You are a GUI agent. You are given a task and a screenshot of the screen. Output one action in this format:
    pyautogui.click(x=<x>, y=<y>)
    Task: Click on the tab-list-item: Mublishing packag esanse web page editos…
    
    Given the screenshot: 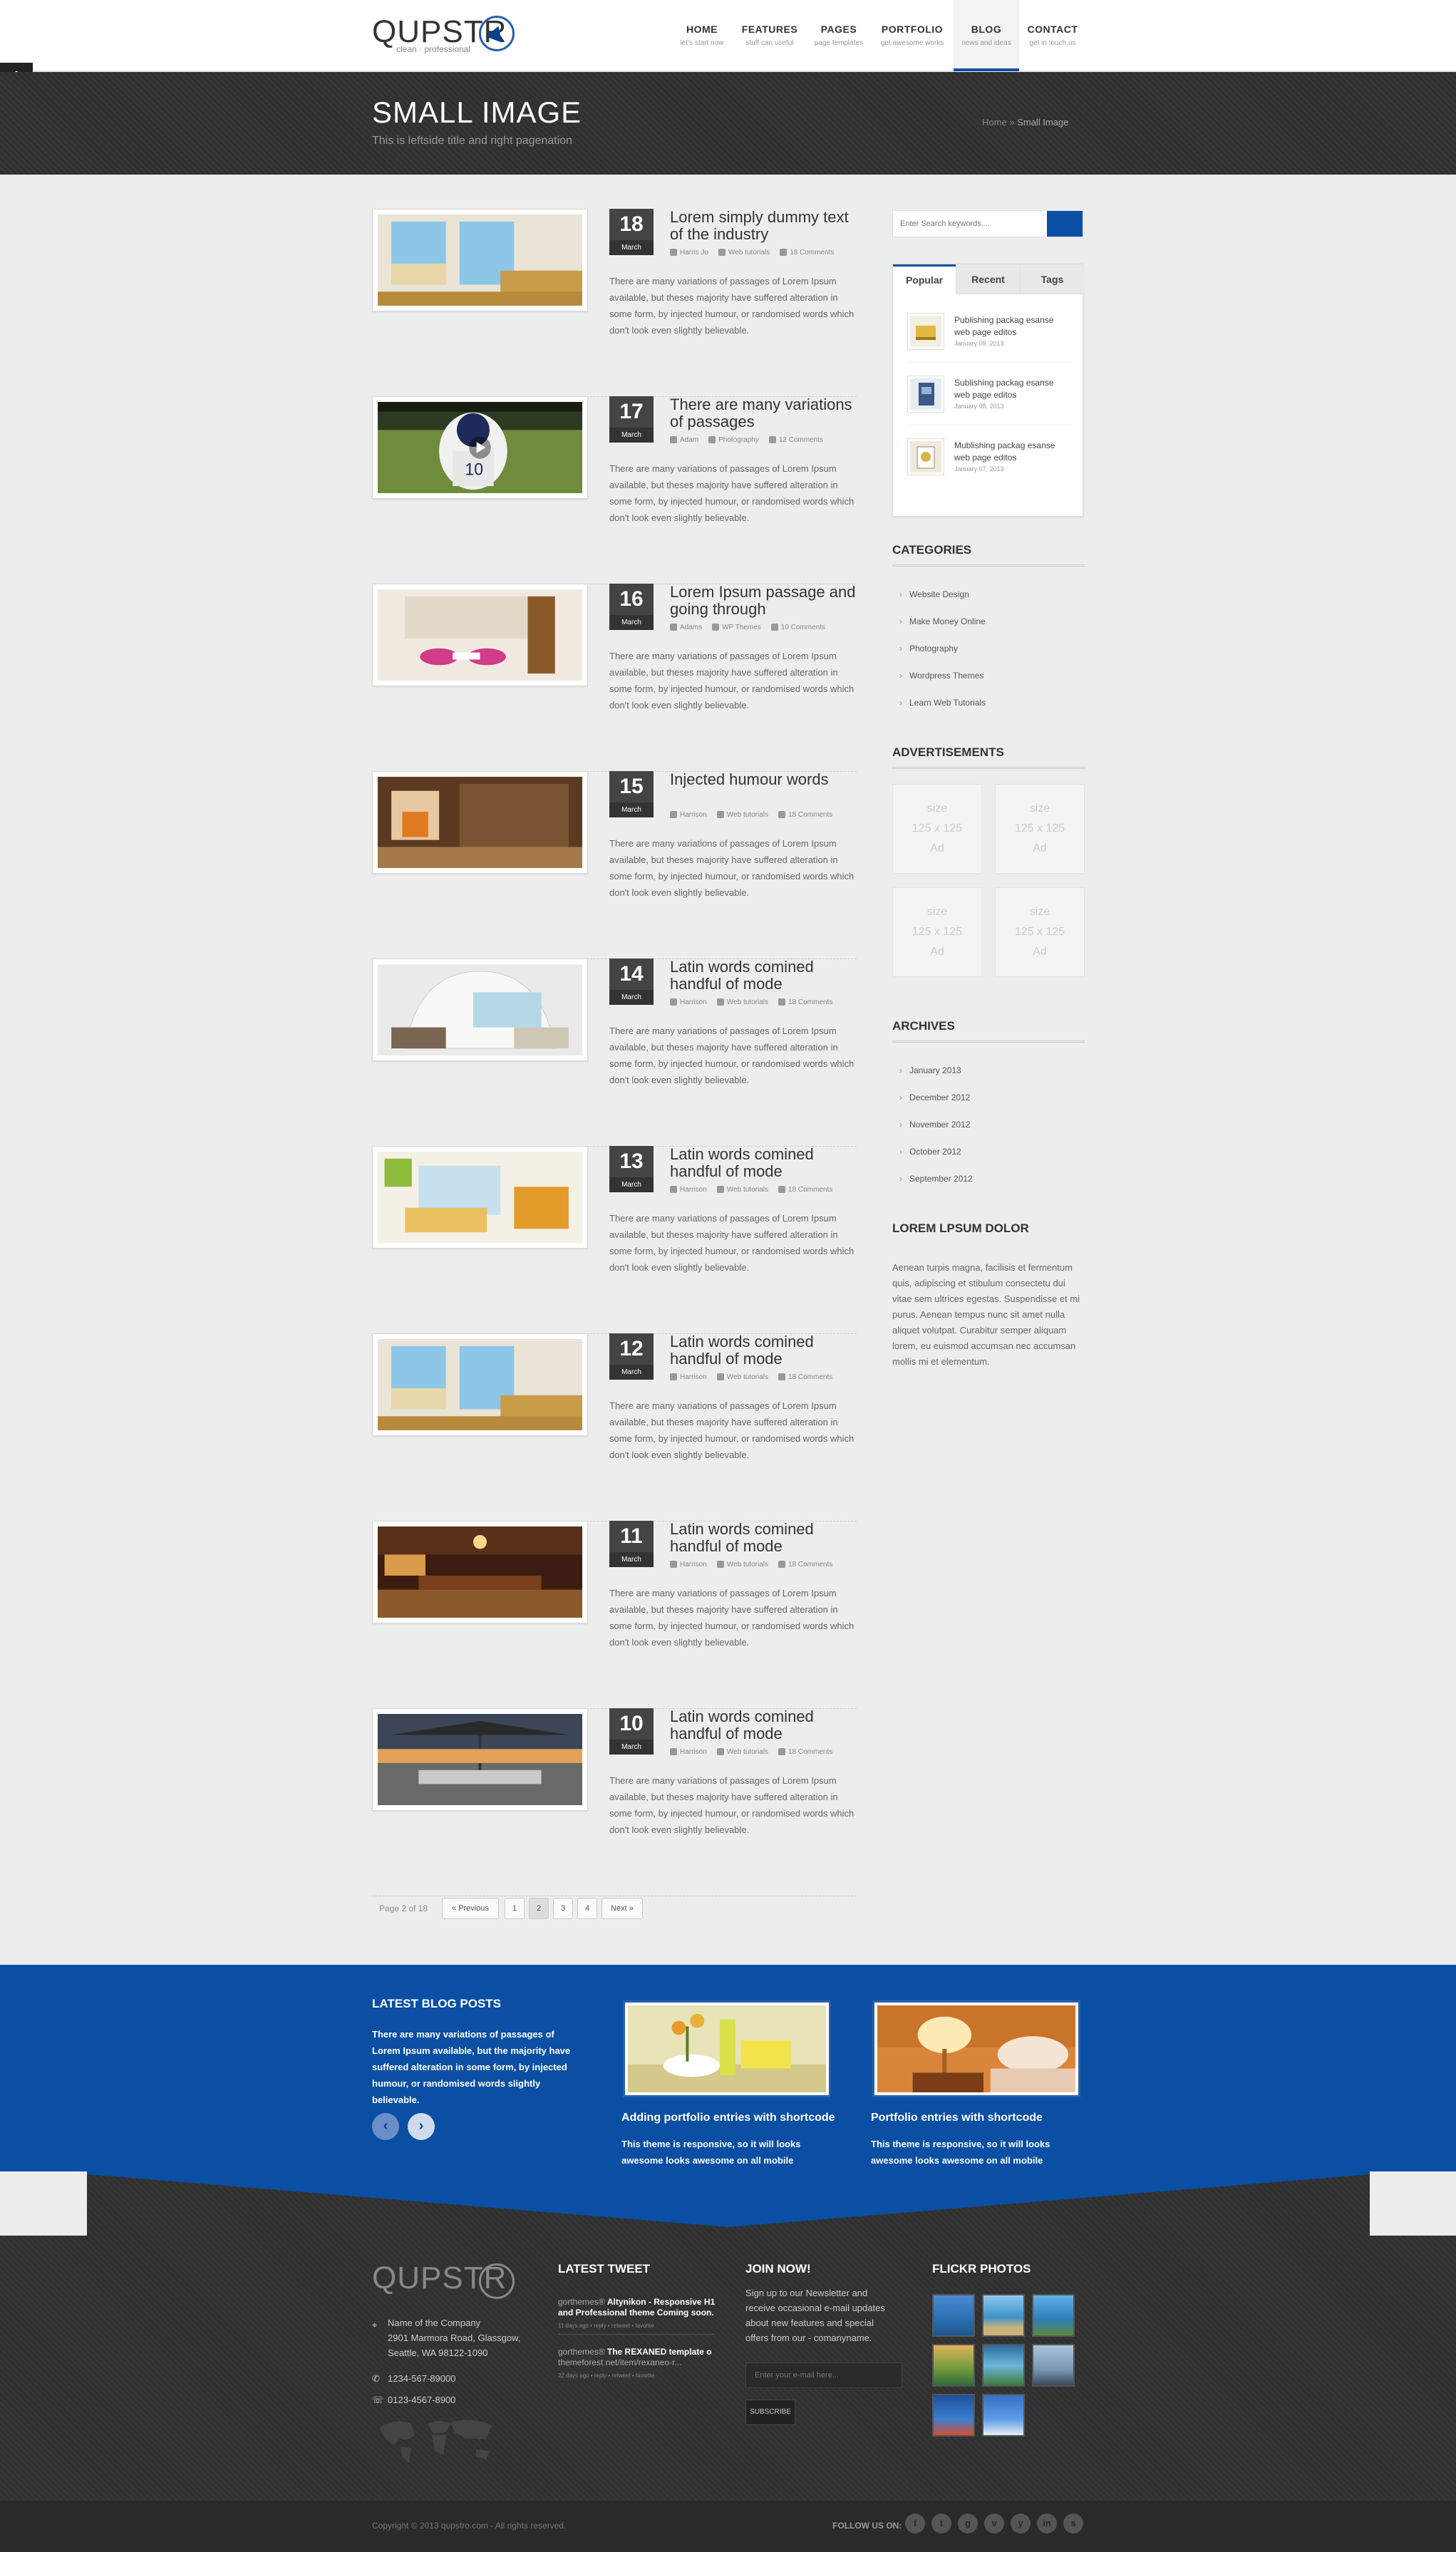 What is the action you would take?
    pyautogui.click(x=989, y=463)
    